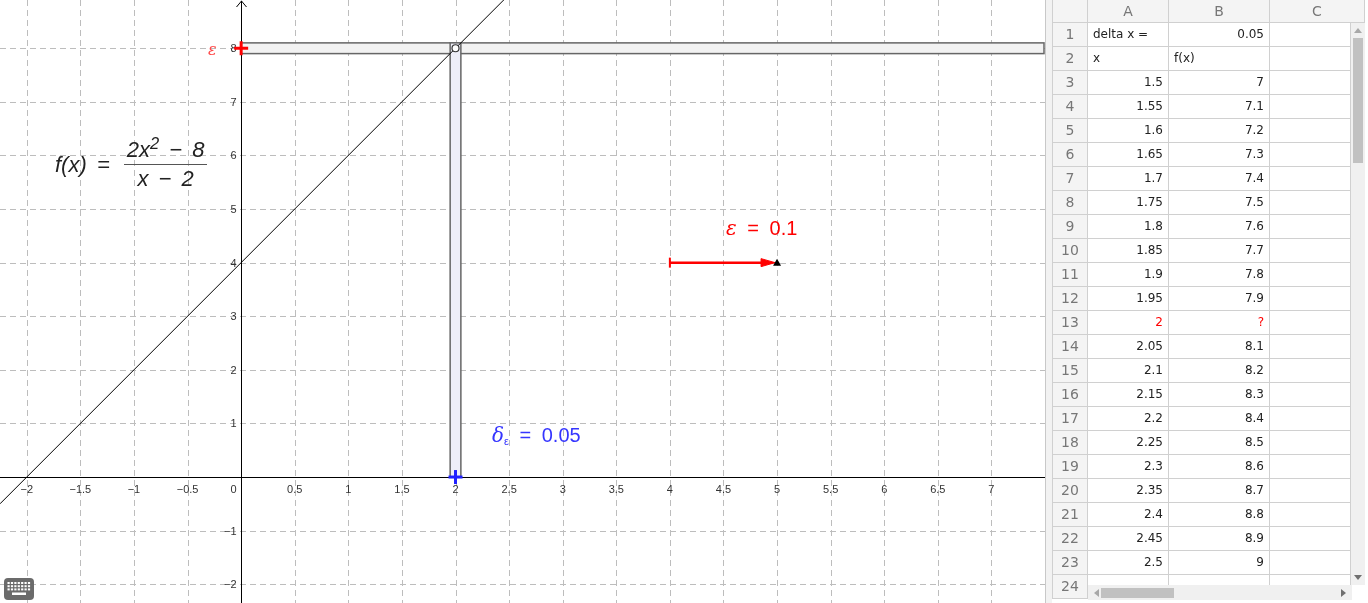  I want to click on row-header: 5, so click(1070, 131).